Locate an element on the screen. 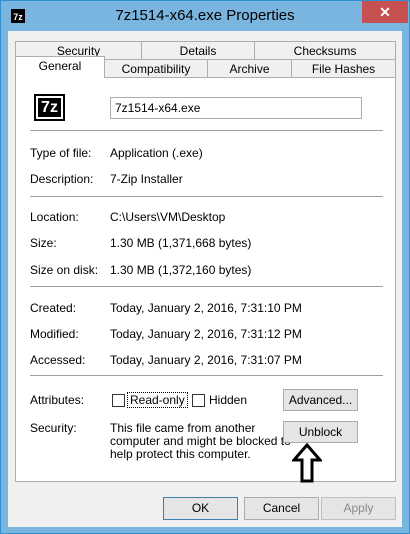 Image resolution: width=410 pixels, height=534 pixels. hidden-label: Hidden is located at coordinates (228, 400).